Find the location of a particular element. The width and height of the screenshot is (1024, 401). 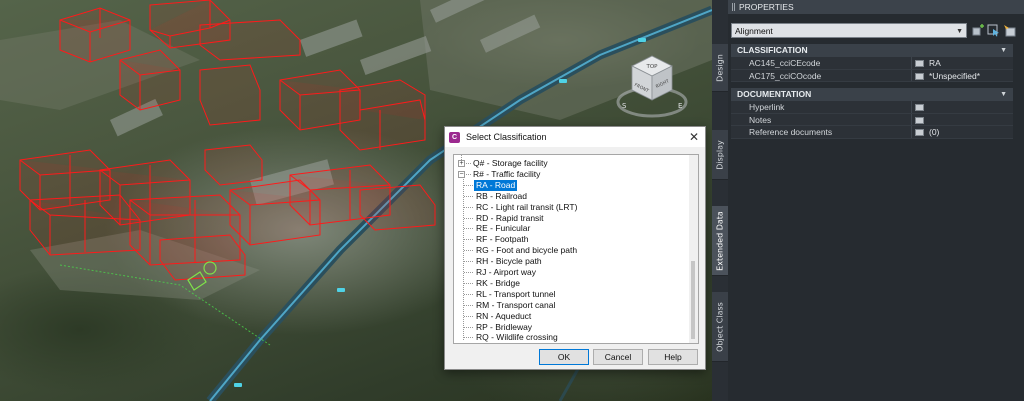

tree-item: RD - Rapid transit is located at coordinates (572, 218).